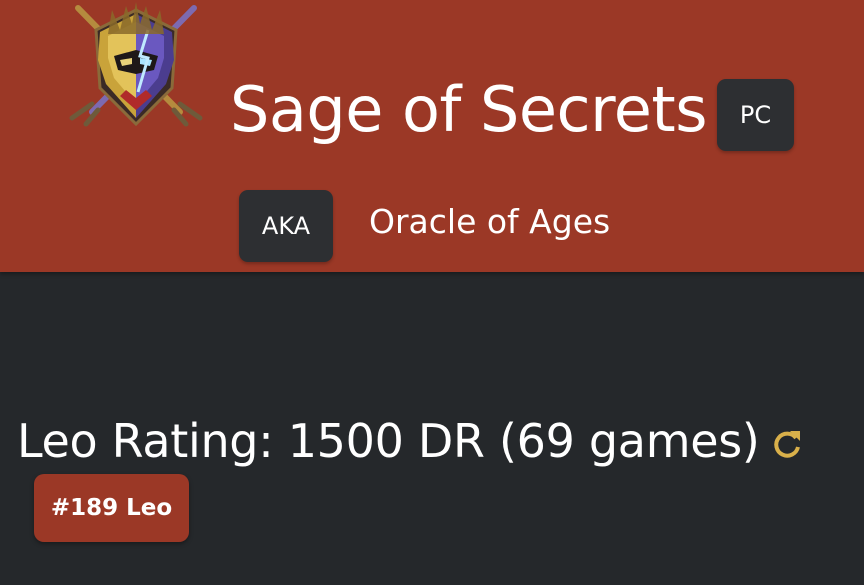 Image resolution: width=864 pixels, height=585 pixels. What do you see at coordinates (787, 444) in the screenshot?
I see `refresh-icon` at bounding box center [787, 444].